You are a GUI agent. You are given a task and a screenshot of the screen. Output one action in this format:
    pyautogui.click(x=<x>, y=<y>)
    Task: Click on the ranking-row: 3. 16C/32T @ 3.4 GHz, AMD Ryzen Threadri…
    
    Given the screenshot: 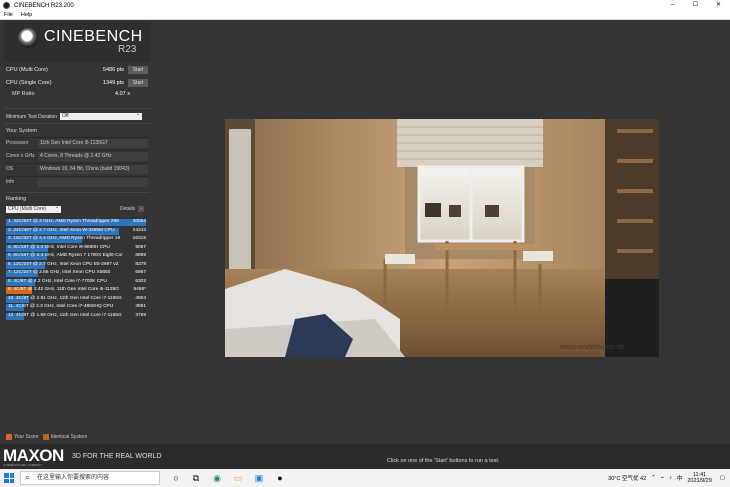 What is the action you would take?
    pyautogui.click(x=77, y=239)
    